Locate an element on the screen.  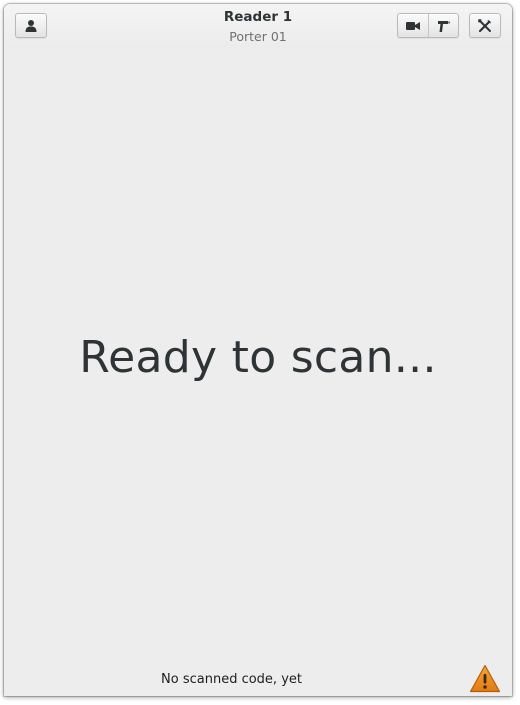
header-bar: Reader 1 Porter 01 is located at coordinates (258, 26).